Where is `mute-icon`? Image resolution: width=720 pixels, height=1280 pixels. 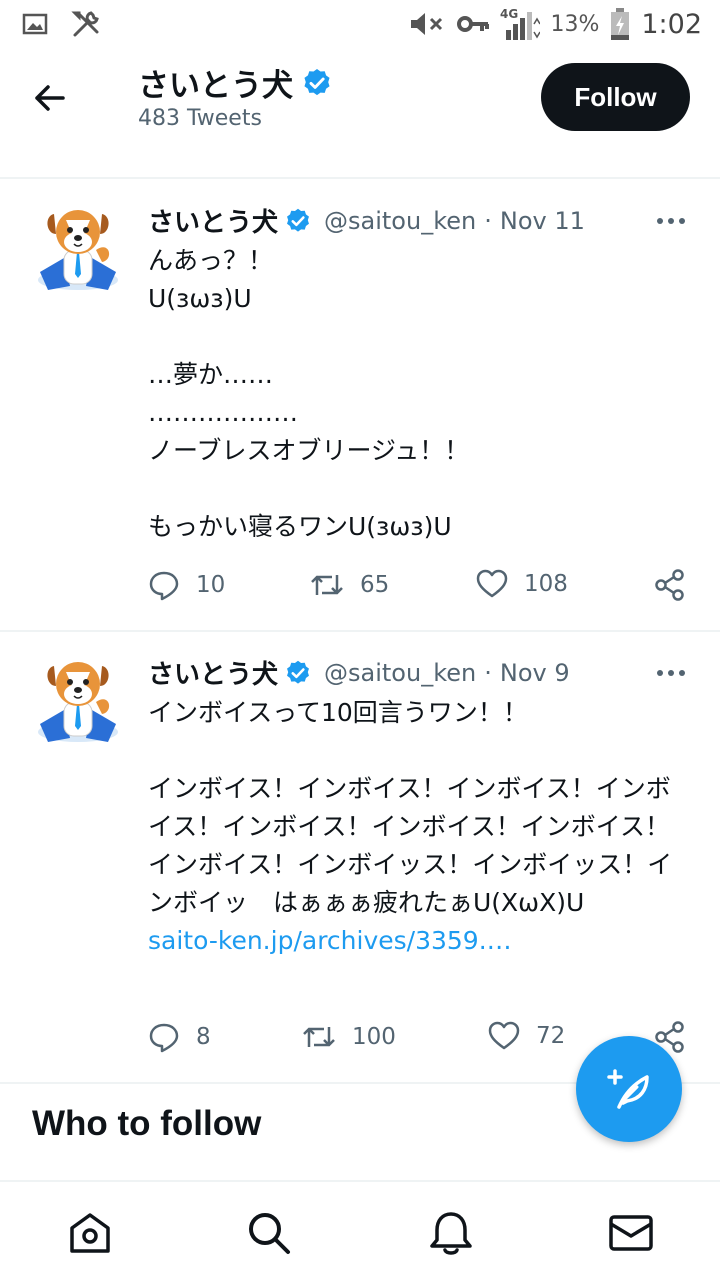 mute-icon is located at coordinates (427, 24).